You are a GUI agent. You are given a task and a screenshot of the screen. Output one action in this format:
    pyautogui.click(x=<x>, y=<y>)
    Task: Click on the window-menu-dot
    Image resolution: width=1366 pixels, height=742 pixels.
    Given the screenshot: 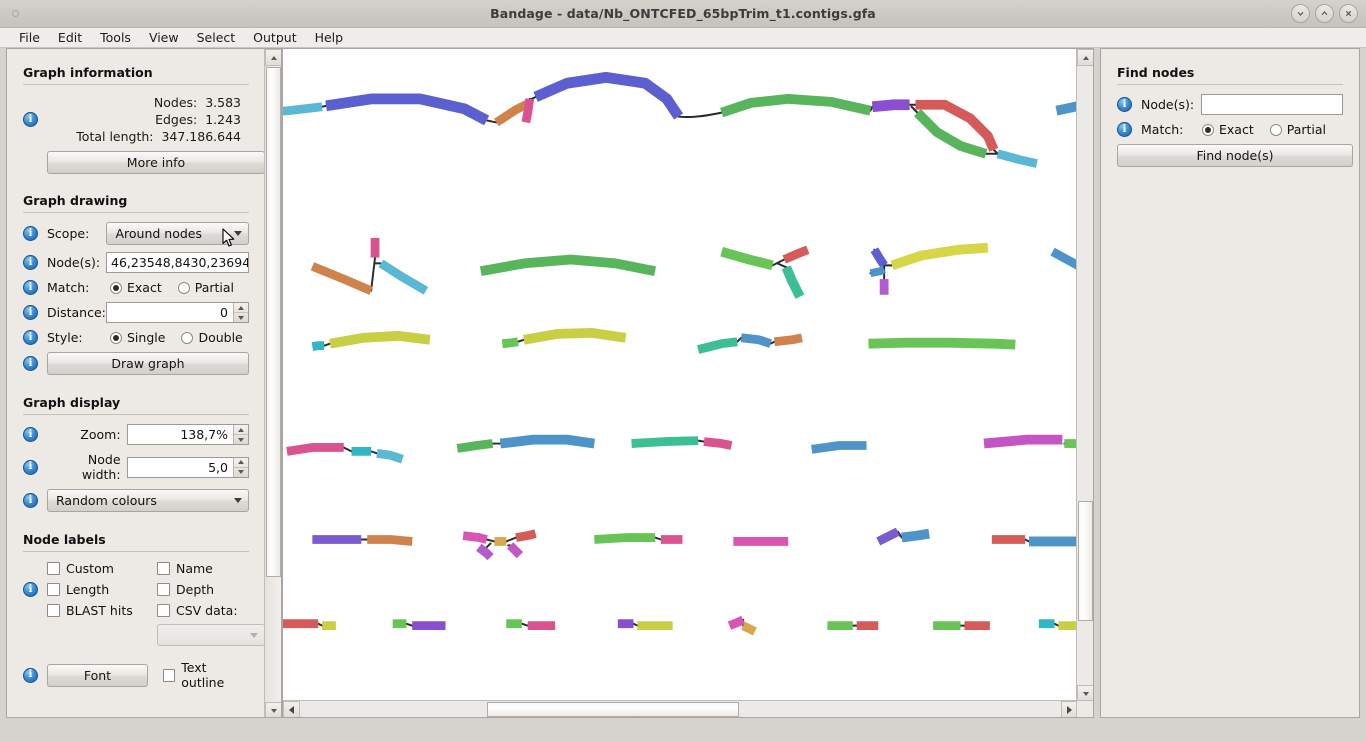 What is the action you would take?
    pyautogui.click(x=15, y=13)
    